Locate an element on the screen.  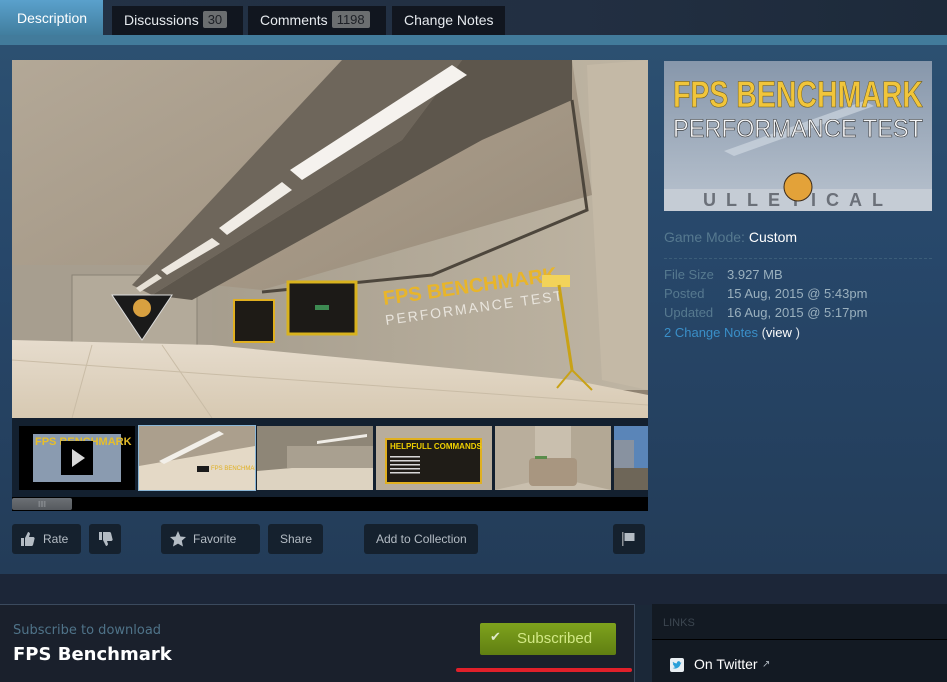
external-link-icon: ↗ is located at coordinates (766, 664).